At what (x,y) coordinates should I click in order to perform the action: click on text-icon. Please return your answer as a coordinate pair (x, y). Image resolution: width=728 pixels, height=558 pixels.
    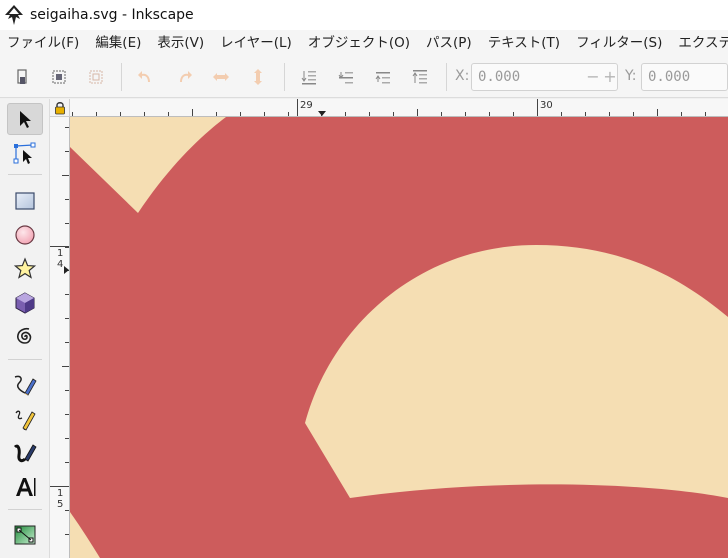
    Looking at the image, I should click on (26, 487).